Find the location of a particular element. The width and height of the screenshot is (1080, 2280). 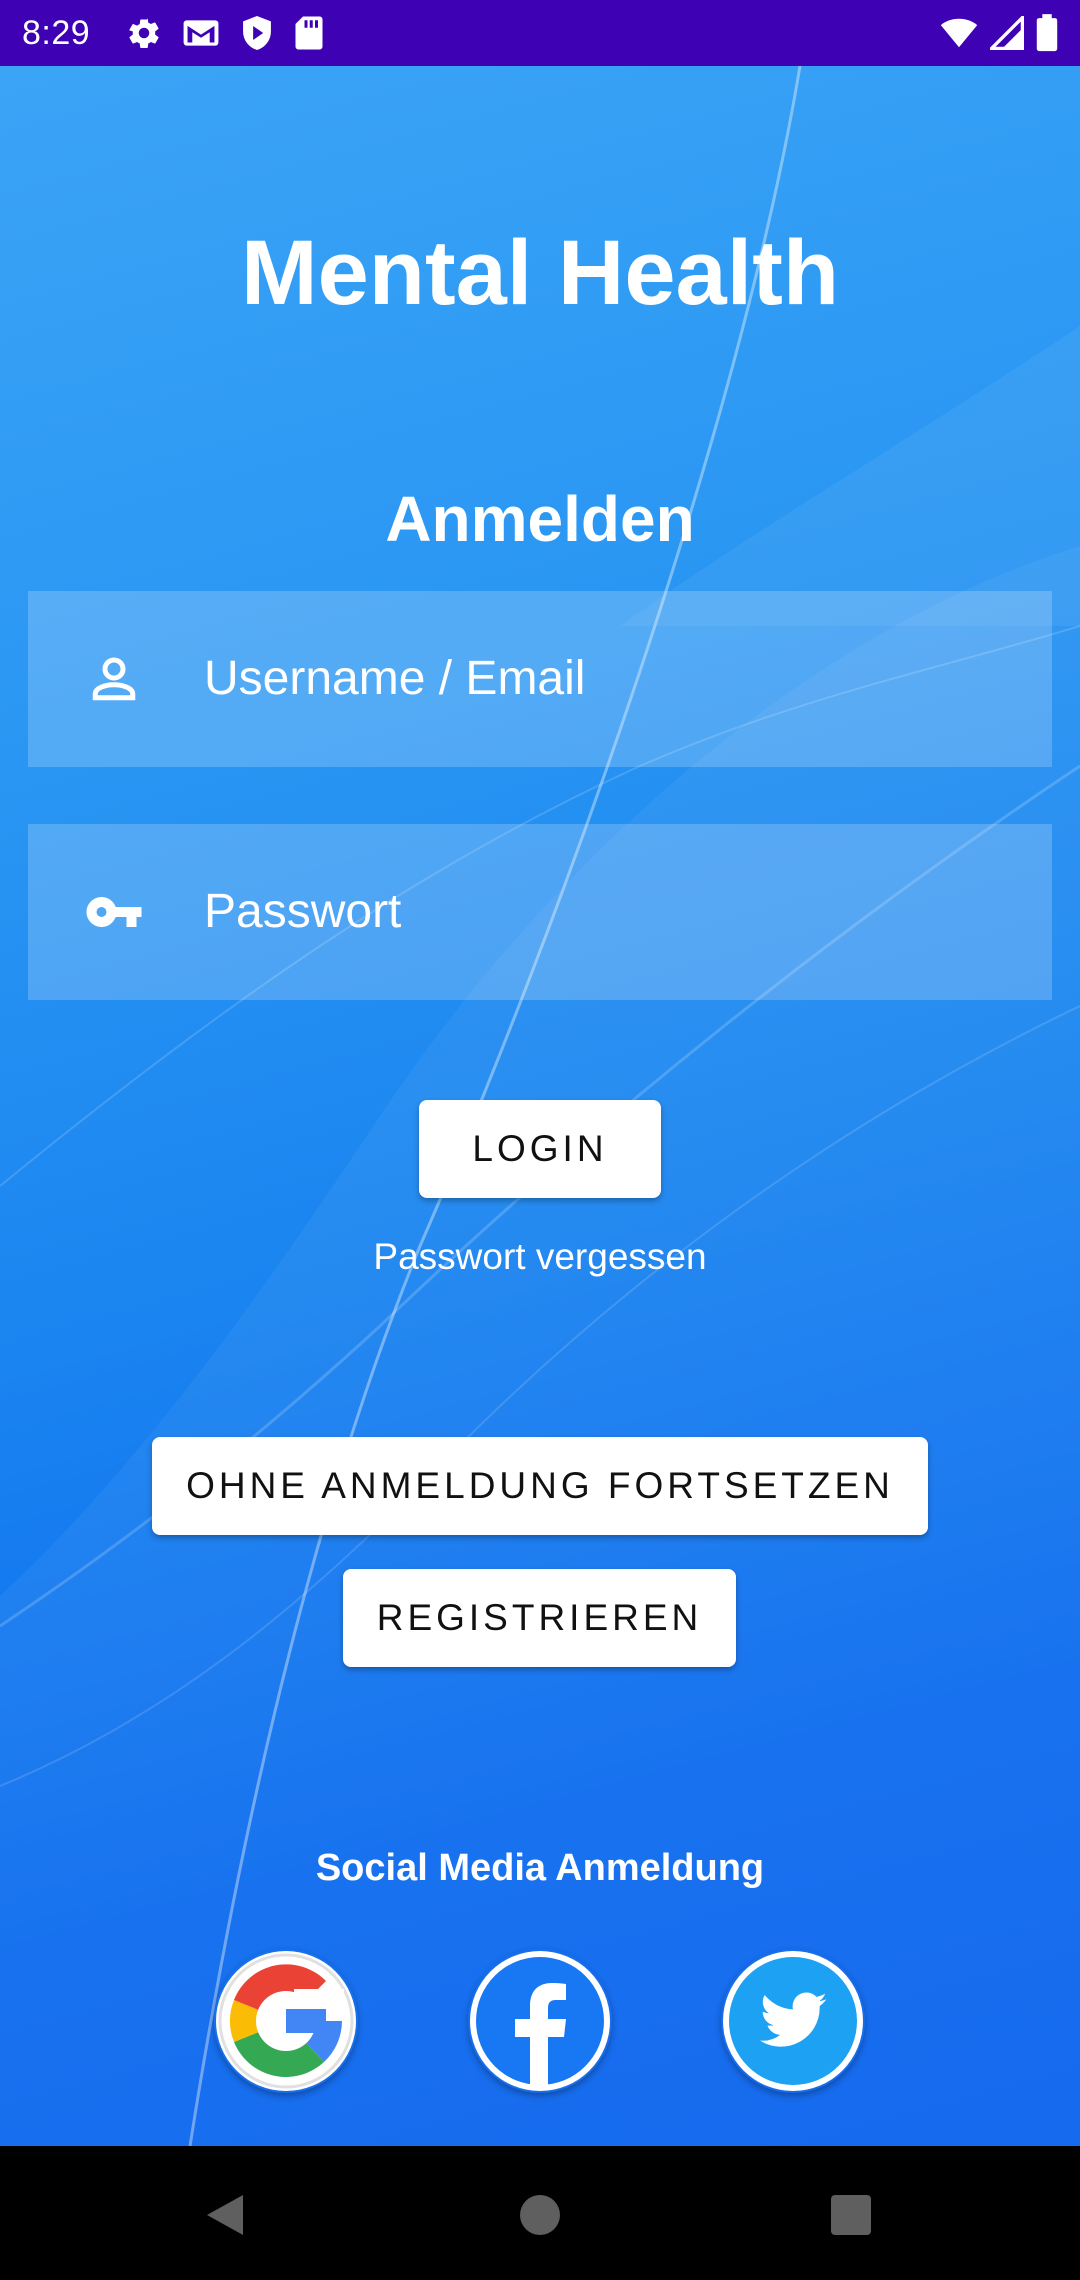

sd-card-icon is located at coordinates (309, 33).